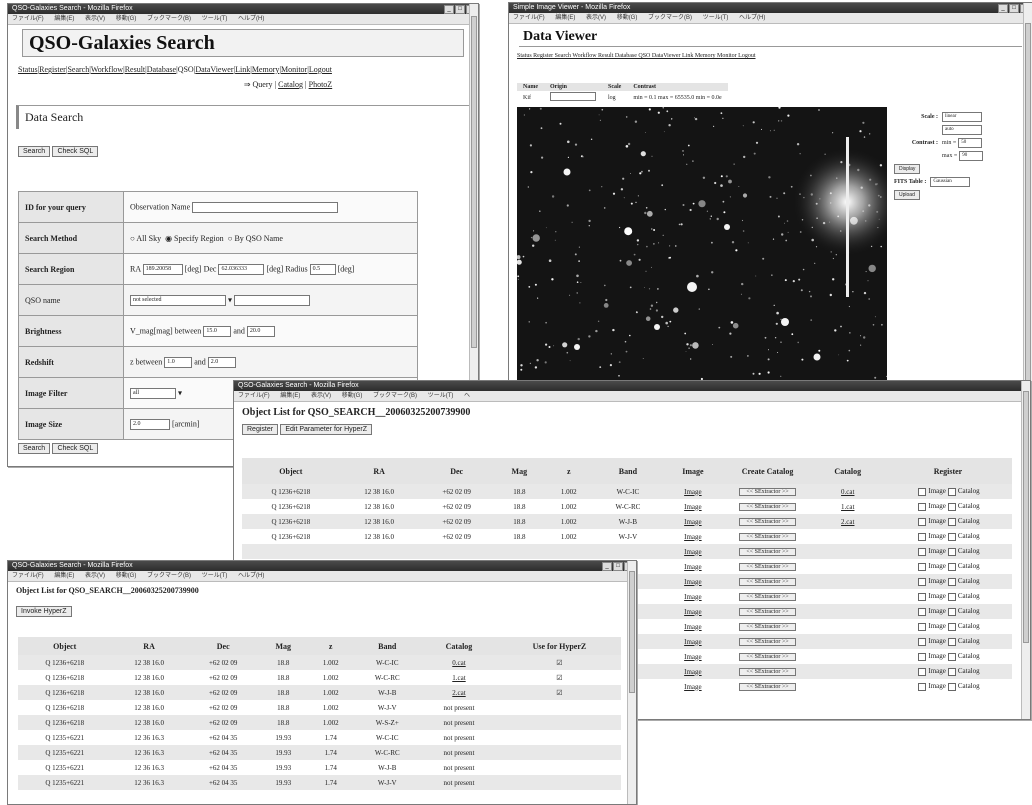 The image size is (1032, 805). Describe the element at coordinates (217, 331) in the screenshot. I see `brightness-min-input: 15.0` at that location.